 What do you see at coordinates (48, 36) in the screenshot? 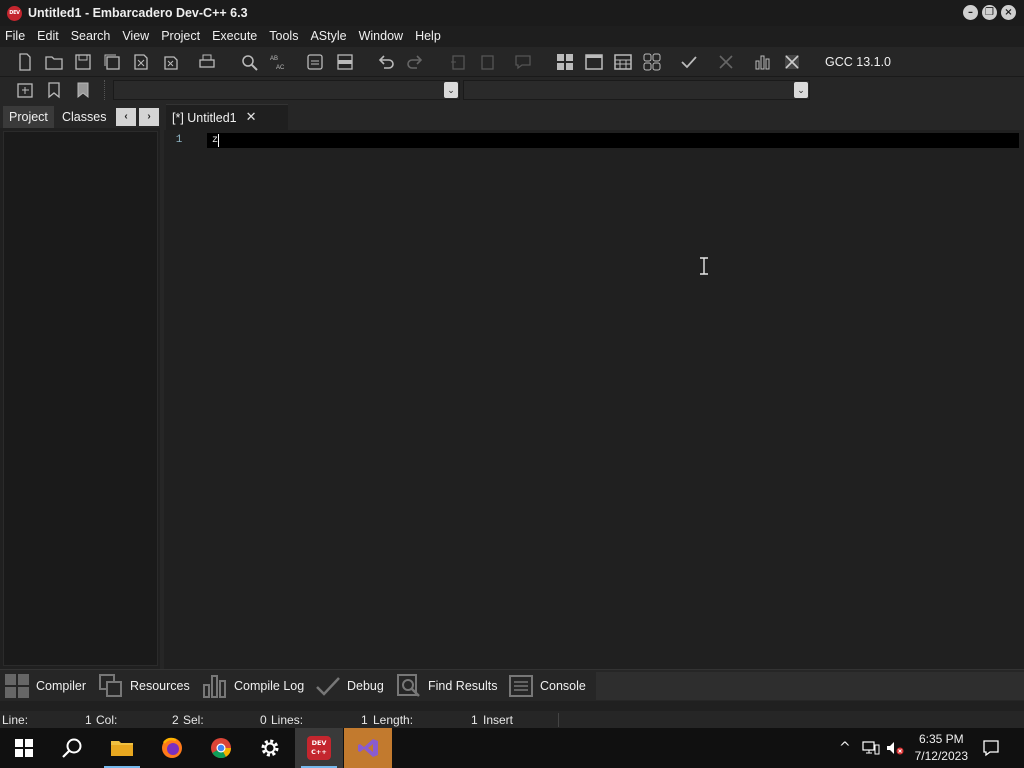
I see `menu-edit: Edit` at bounding box center [48, 36].